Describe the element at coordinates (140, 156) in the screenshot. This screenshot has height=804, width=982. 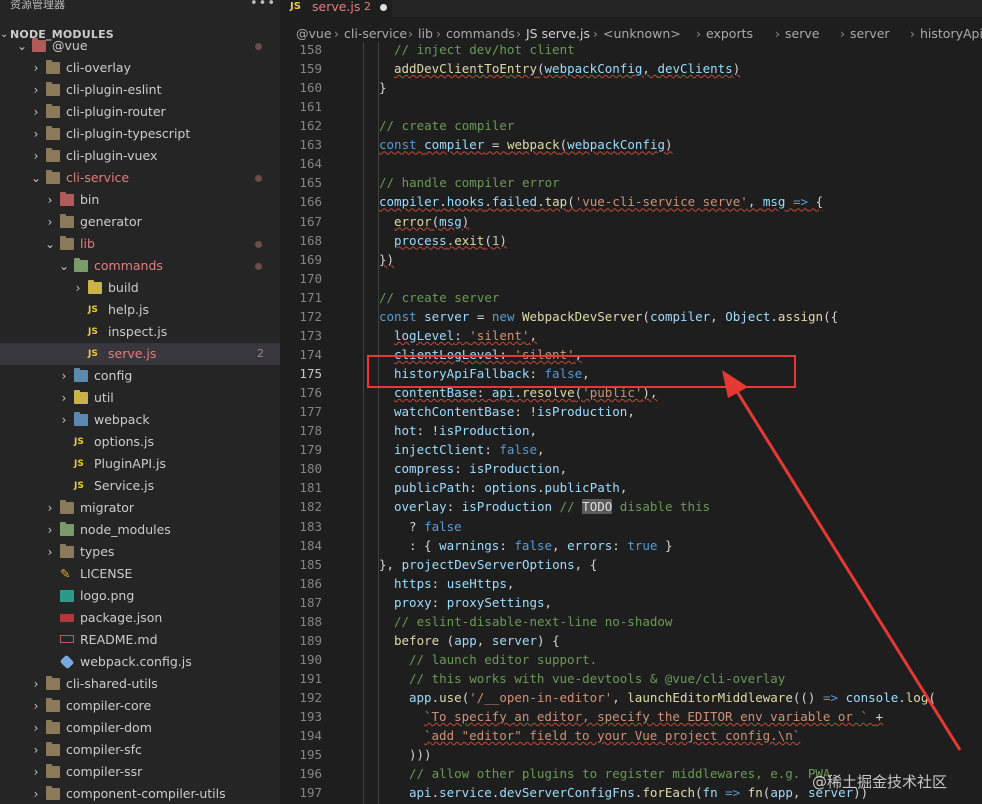
I see `tree-folder: › cli-plugin-vuex` at that location.